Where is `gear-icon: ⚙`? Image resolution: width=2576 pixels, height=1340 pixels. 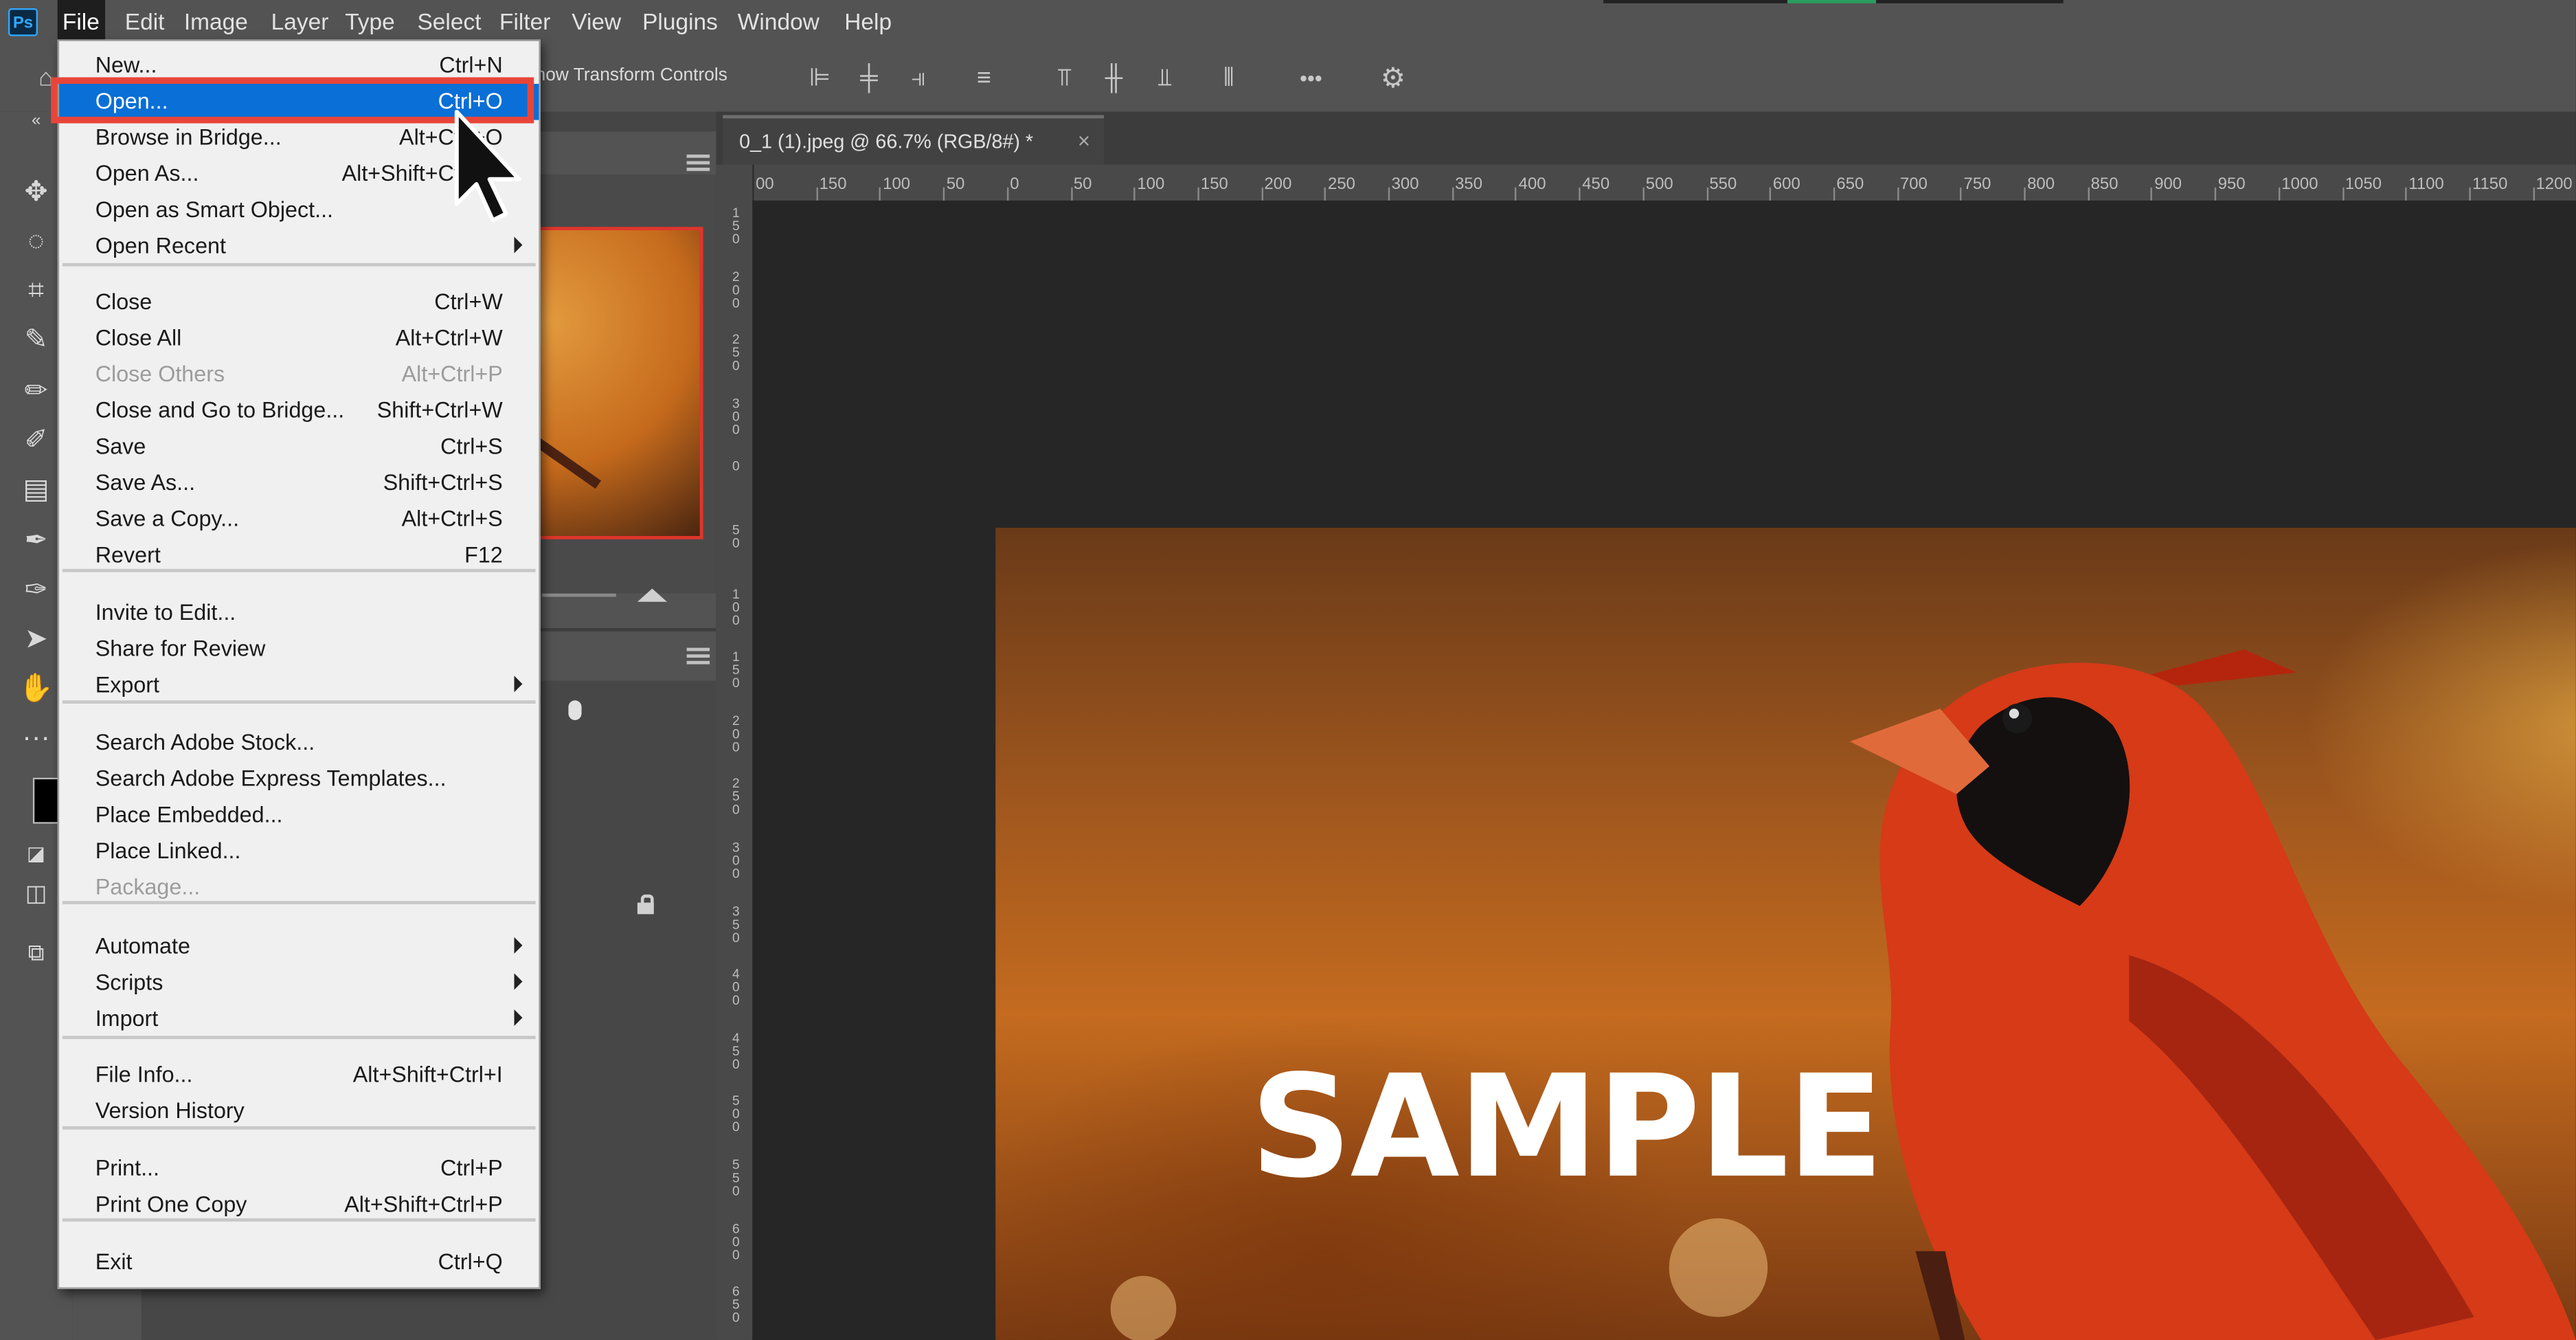 gear-icon: ⚙ is located at coordinates (1393, 80).